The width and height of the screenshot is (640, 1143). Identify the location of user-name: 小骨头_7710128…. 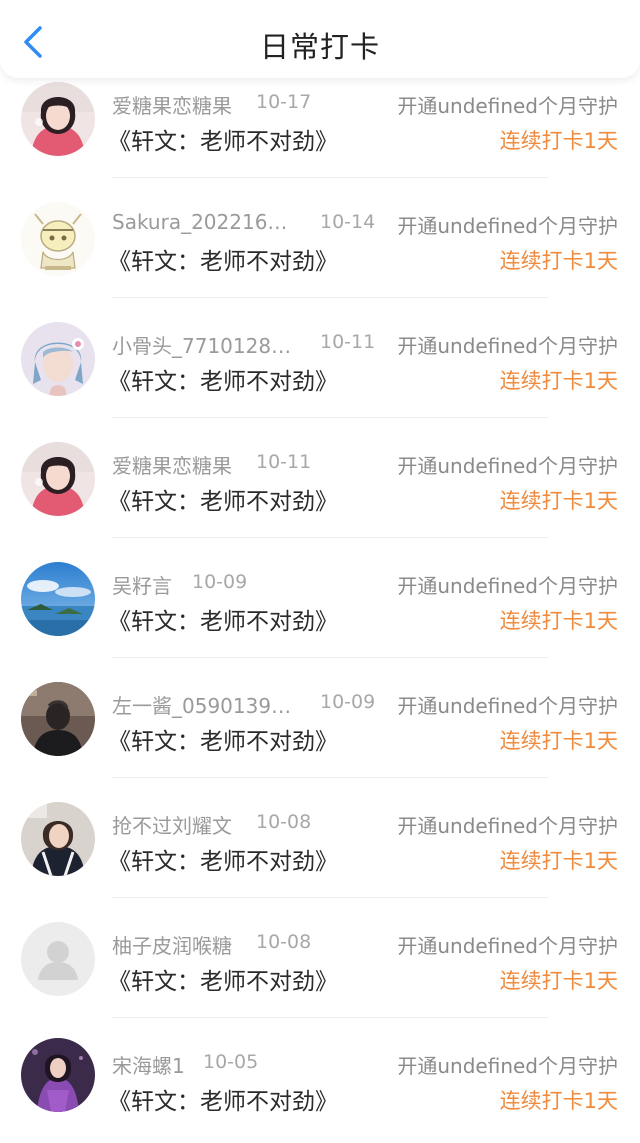
(201, 344).